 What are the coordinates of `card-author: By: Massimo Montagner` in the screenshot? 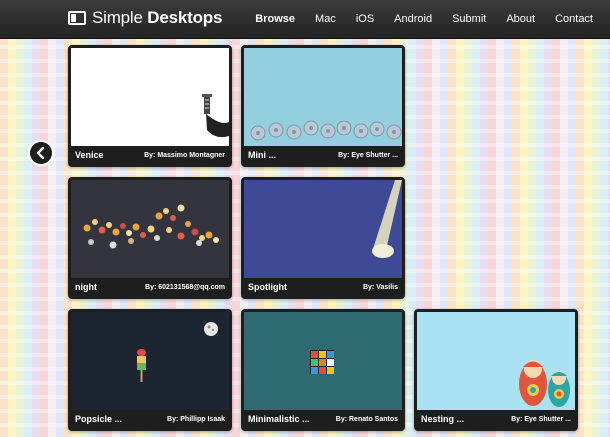 It's located at (184, 155).